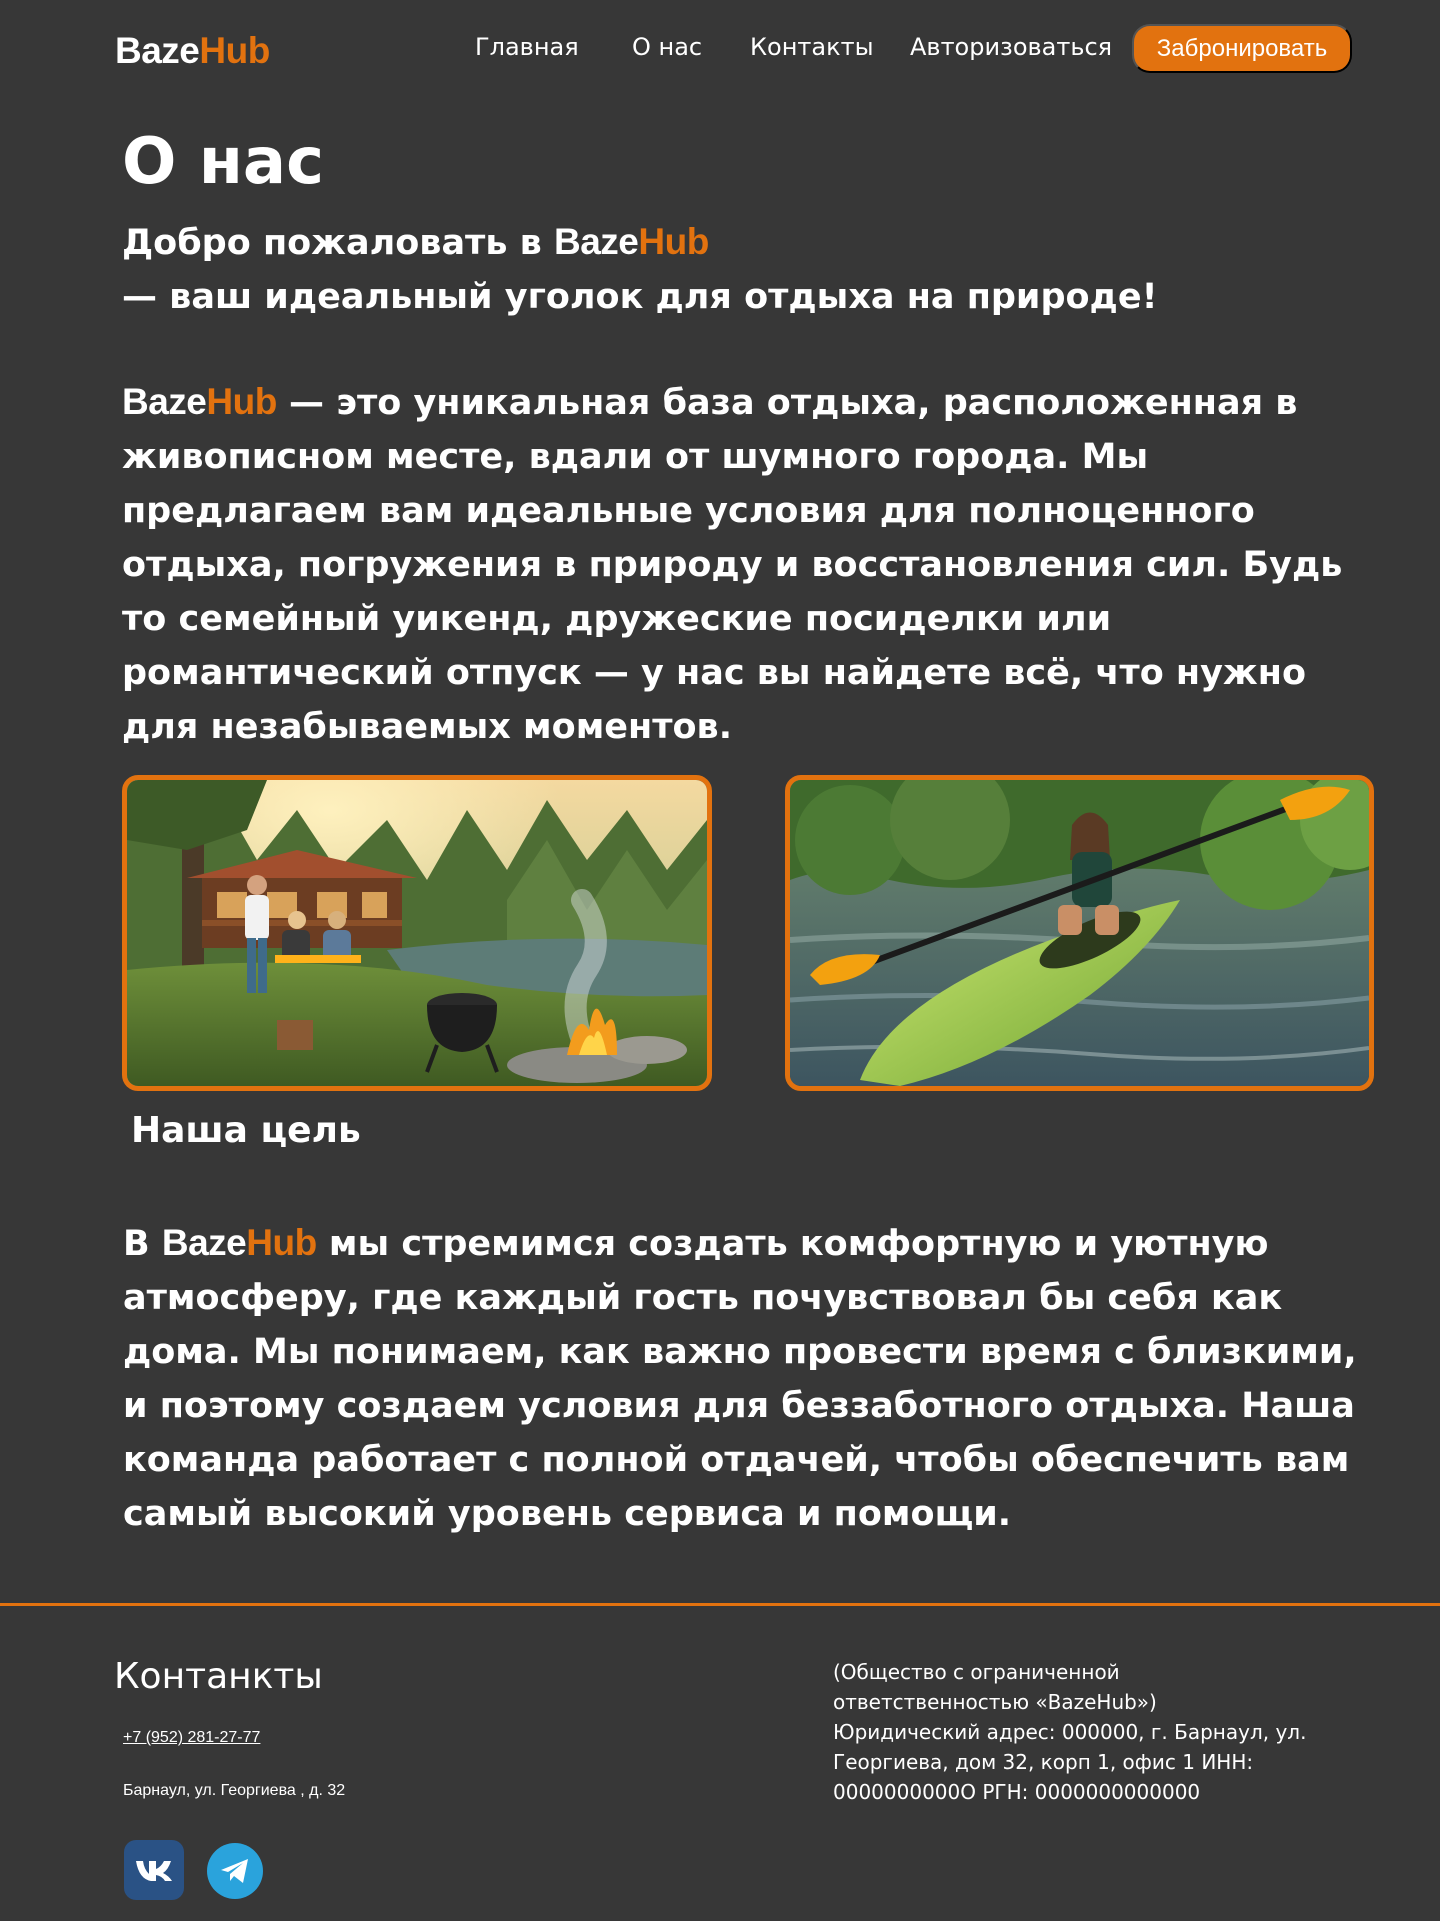  I want to click on page-title: О нас, so click(223, 162).